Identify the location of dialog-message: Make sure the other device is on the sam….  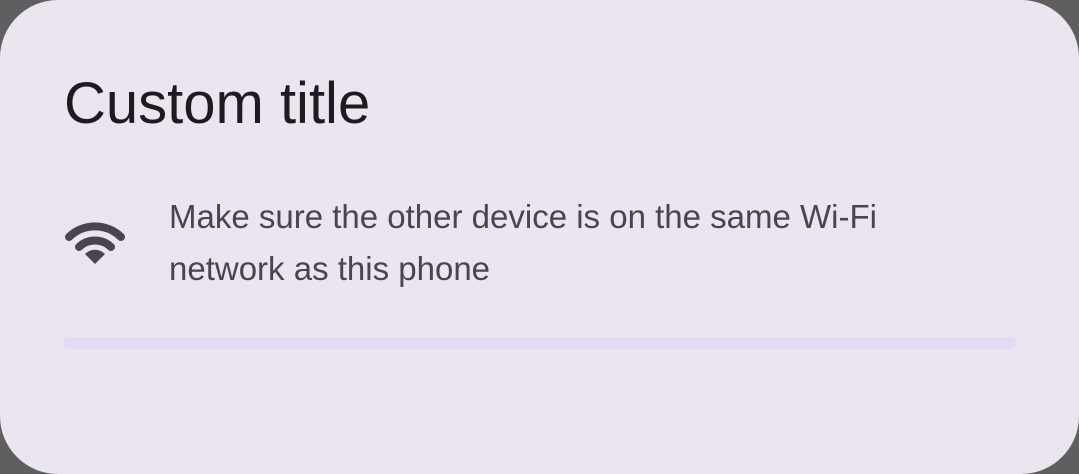
(523, 242).